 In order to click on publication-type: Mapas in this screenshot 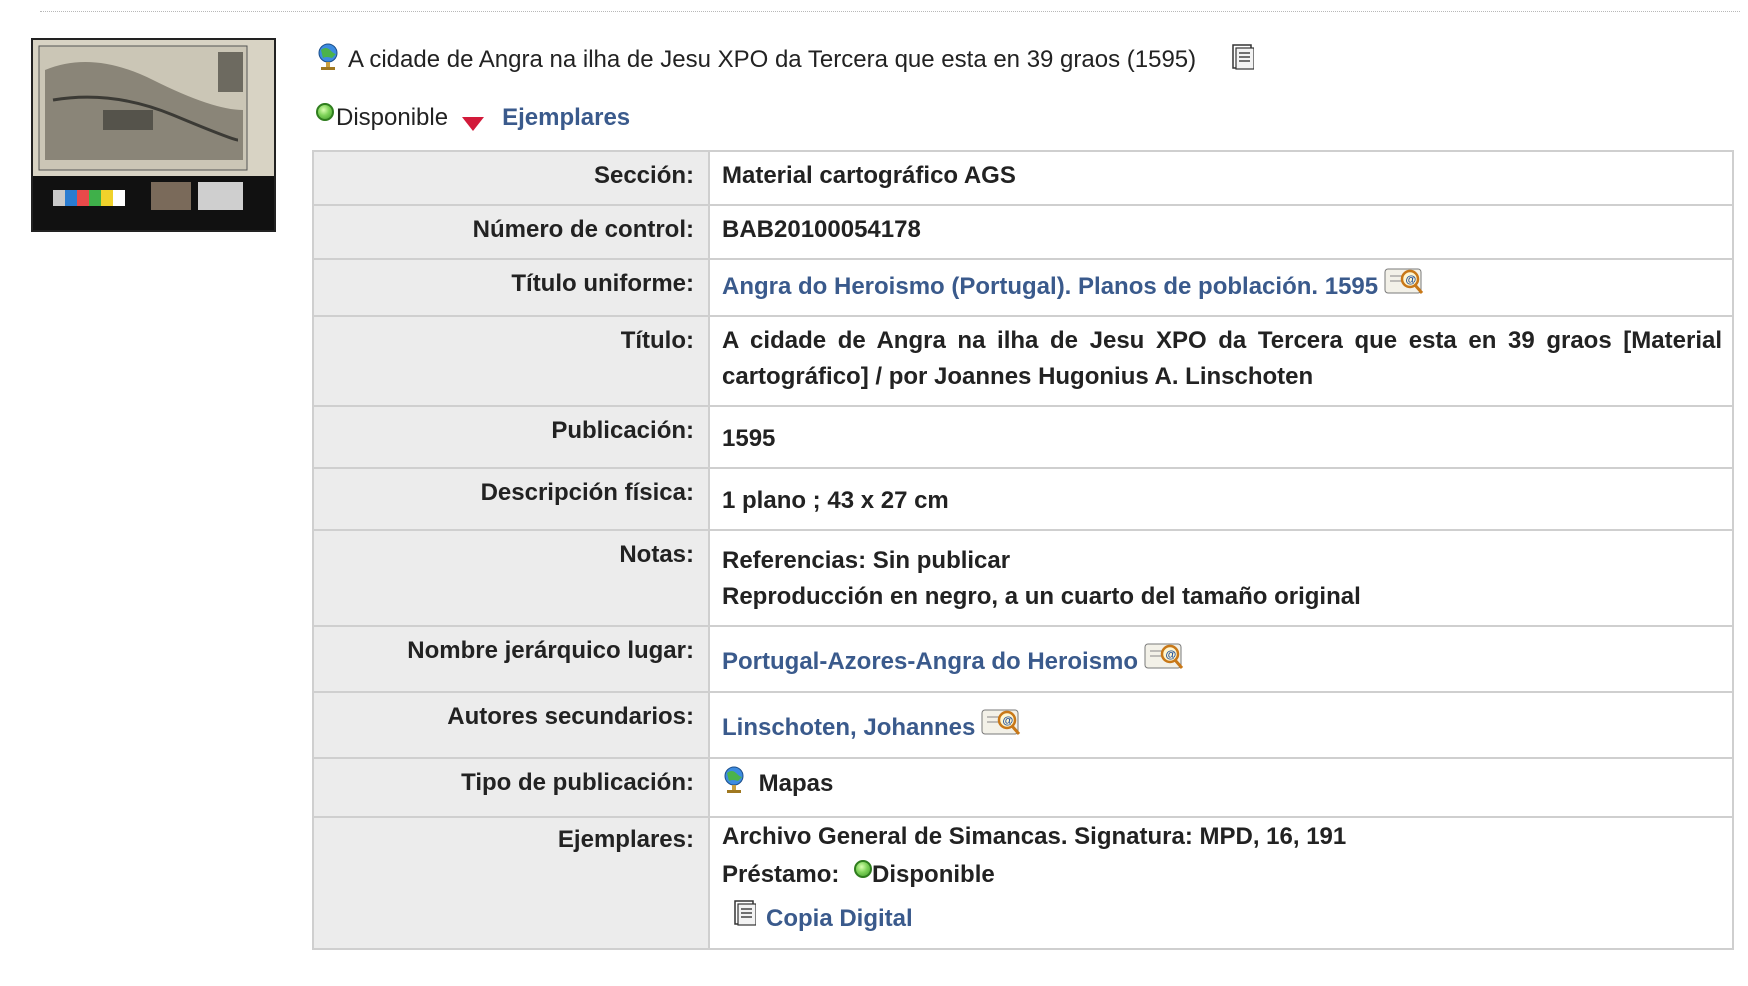, I will do `click(796, 783)`.